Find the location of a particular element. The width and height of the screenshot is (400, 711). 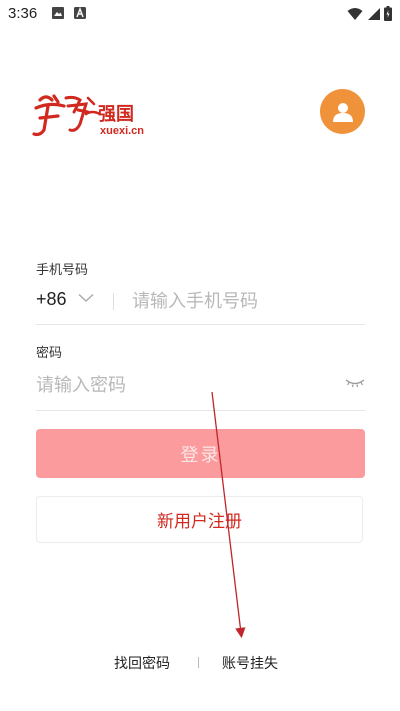

bottom-links: 找回密码 账号挂失 is located at coordinates (200, 664).